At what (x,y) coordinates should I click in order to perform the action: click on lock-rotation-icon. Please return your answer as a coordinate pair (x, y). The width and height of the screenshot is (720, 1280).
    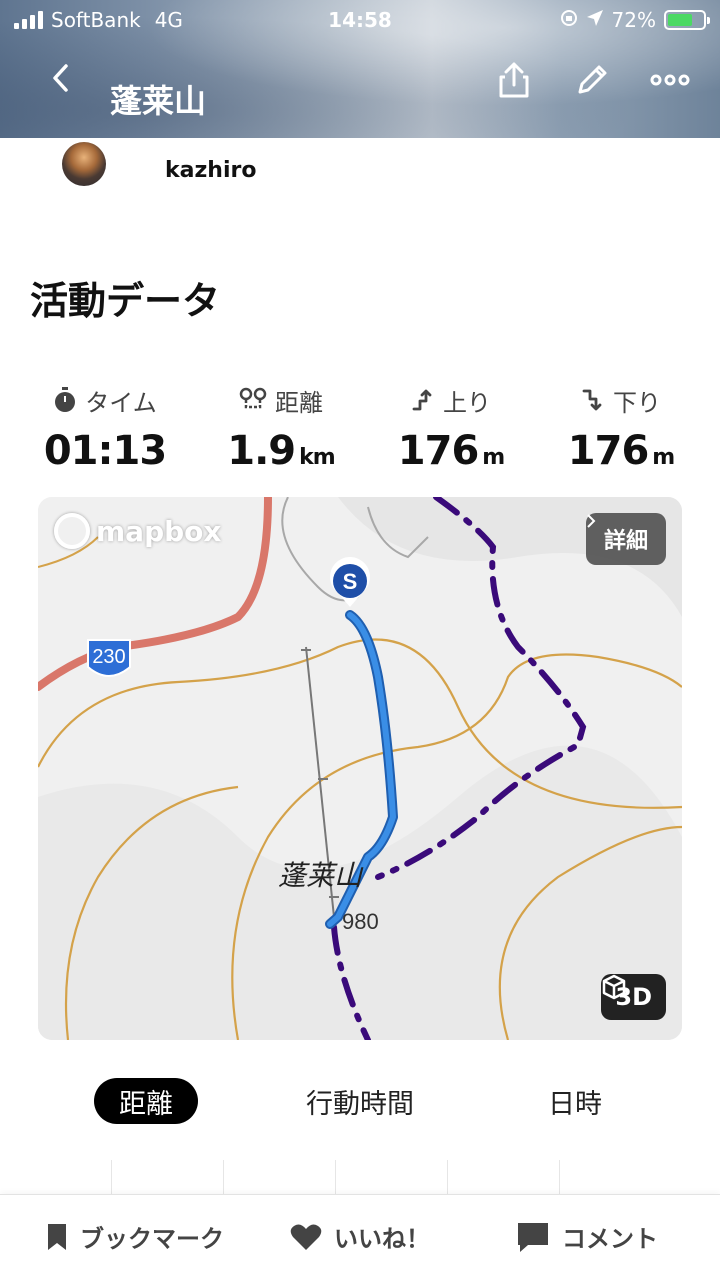
    Looking at the image, I should click on (569, 20).